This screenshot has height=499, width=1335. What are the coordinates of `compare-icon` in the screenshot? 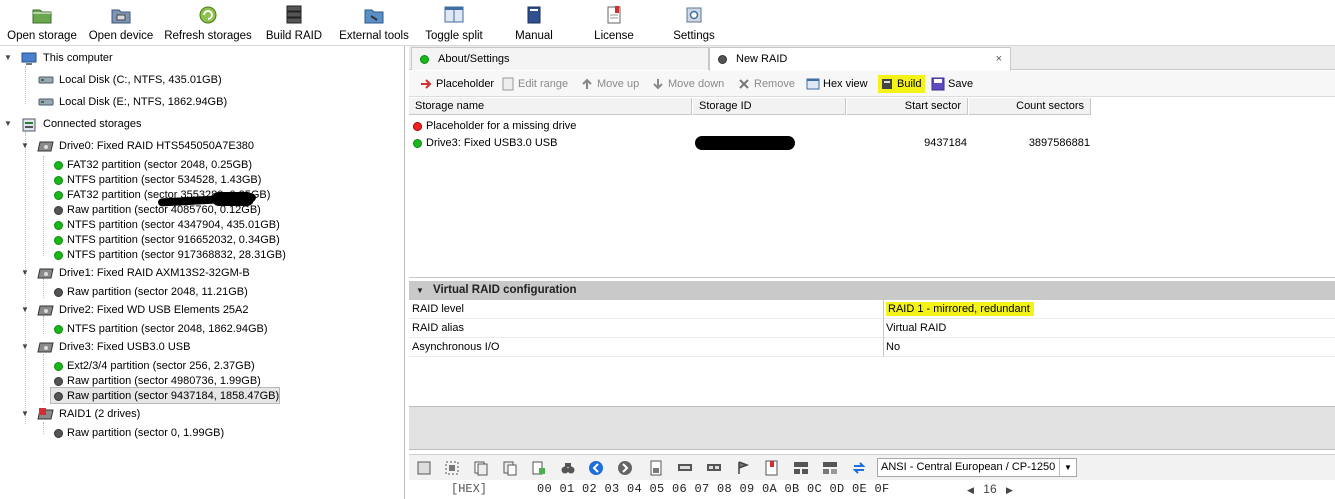 It's located at (830, 468).